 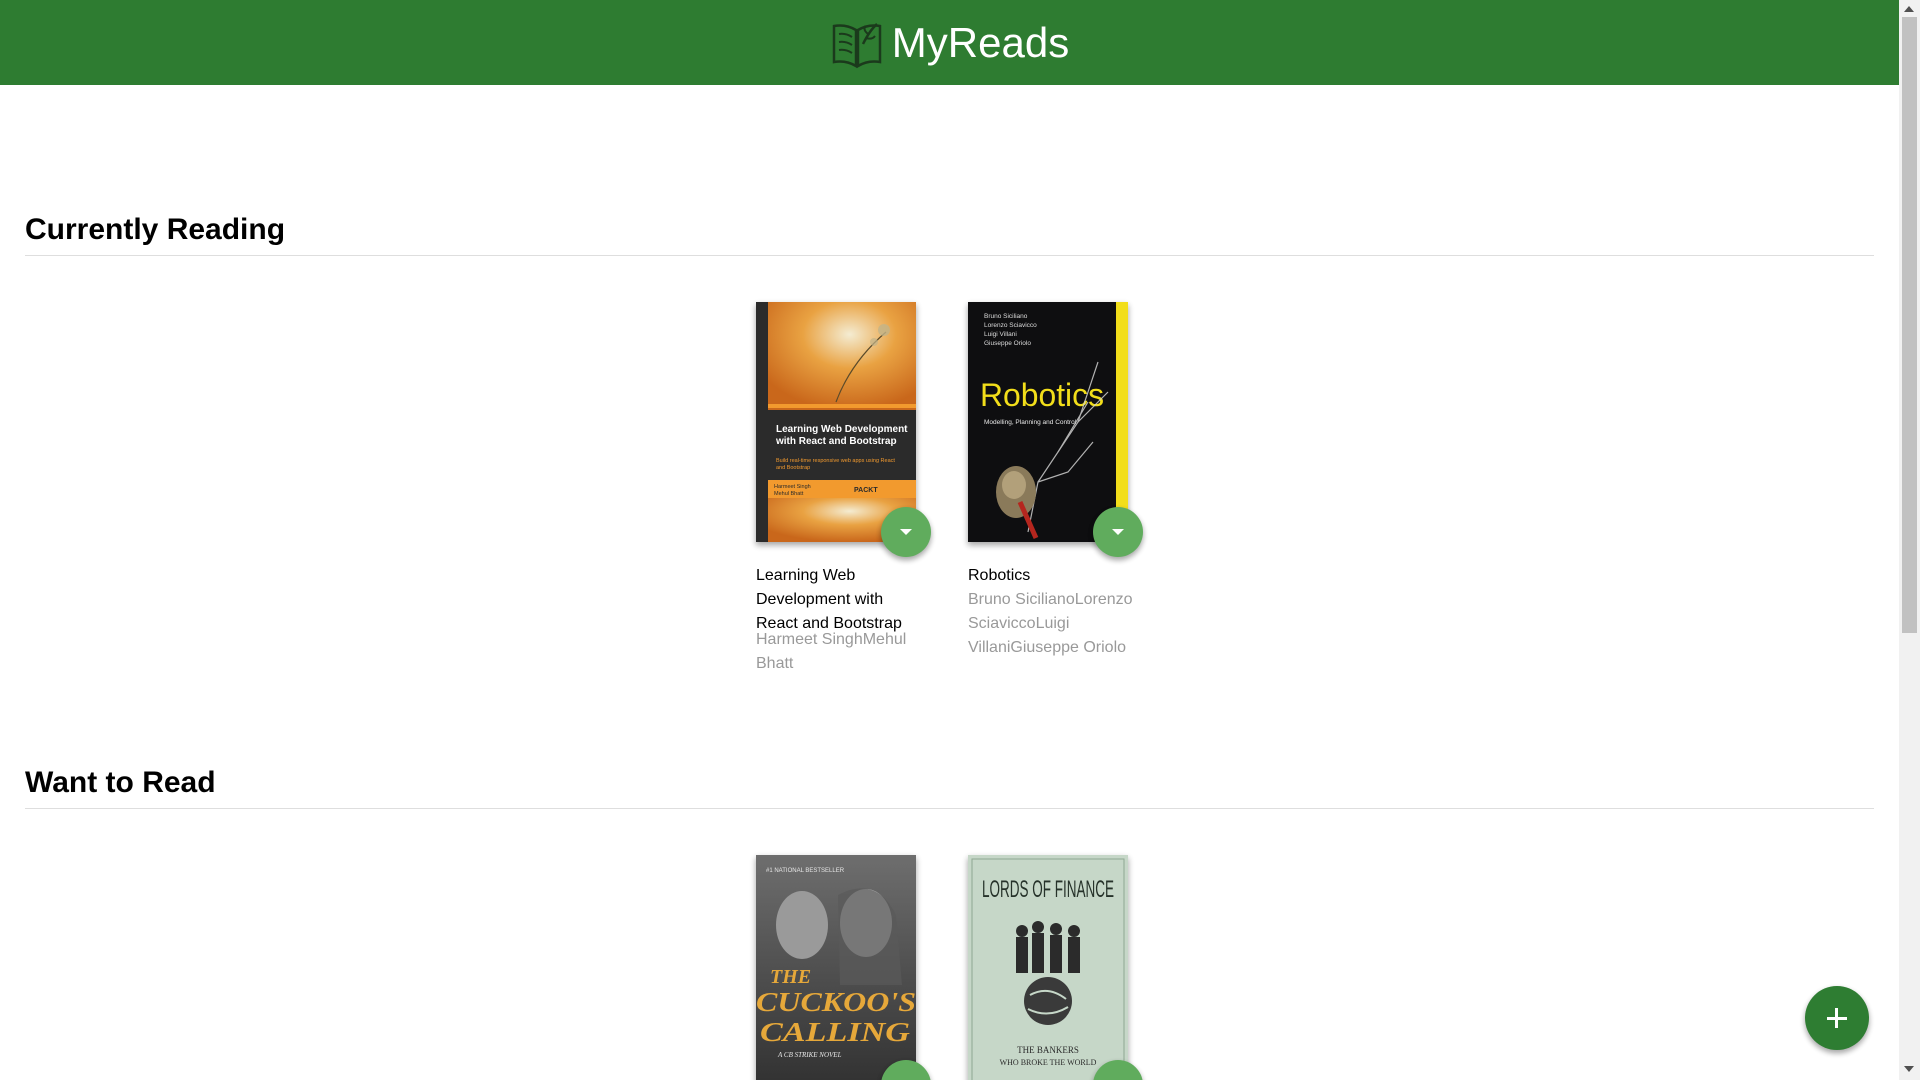 What do you see at coordinates (835, 1032) in the screenshot?
I see `cover-heading-line: CALLING` at bounding box center [835, 1032].